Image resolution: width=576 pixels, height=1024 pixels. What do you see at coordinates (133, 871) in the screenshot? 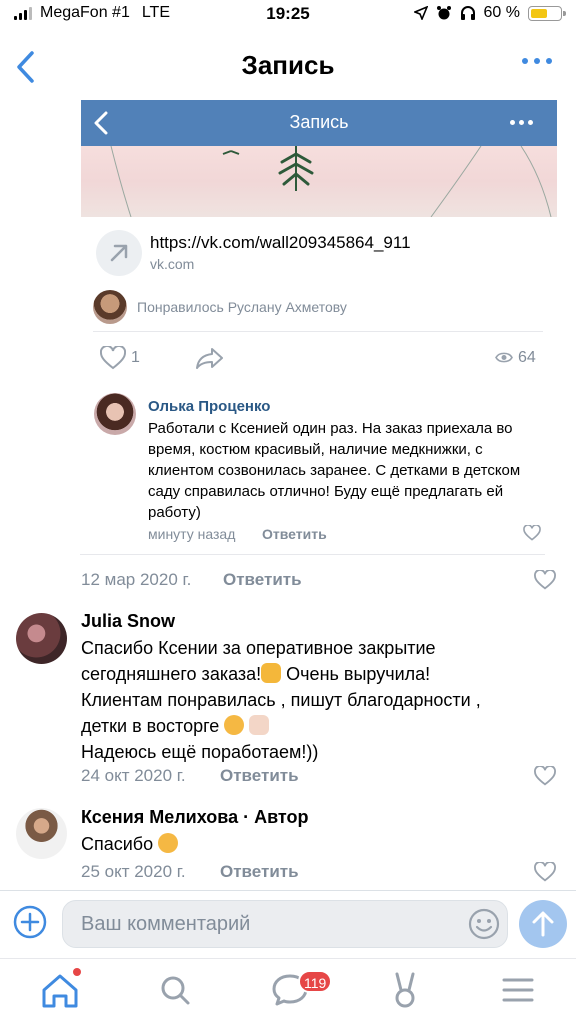
I see `comment-date: 25 окт 2020 г.` at bounding box center [133, 871].